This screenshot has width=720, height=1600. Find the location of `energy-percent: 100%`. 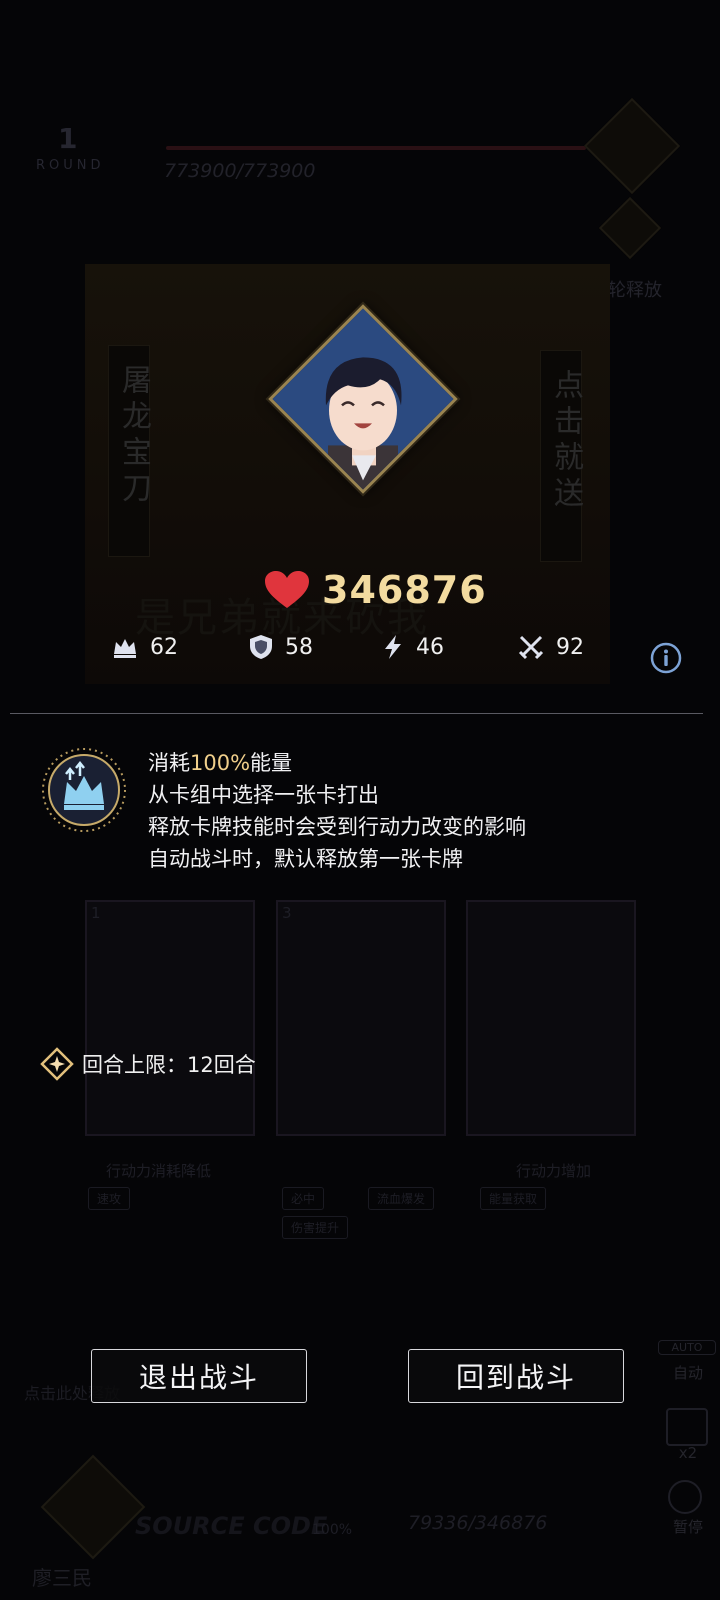

energy-percent: 100% is located at coordinates (332, 1530).